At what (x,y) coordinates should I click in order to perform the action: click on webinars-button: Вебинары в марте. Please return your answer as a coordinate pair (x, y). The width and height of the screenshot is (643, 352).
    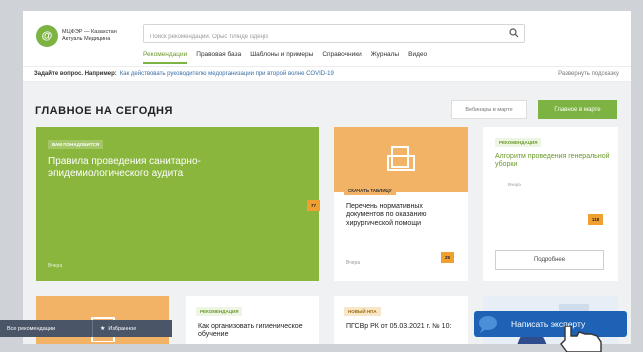
    Looking at the image, I should click on (489, 109).